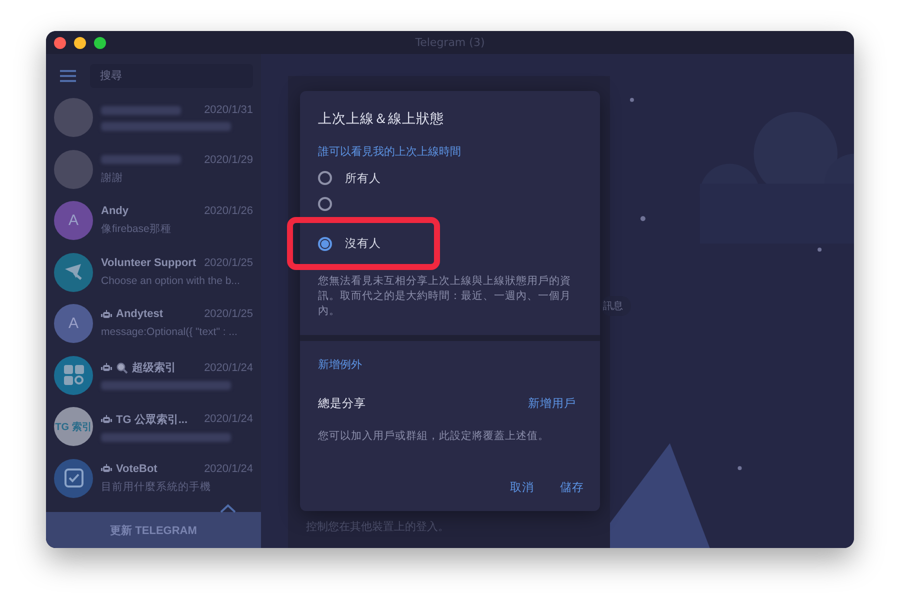 This screenshot has width=900, height=610. I want to click on chat-preview: 像firebase那種, so click(136, 229).